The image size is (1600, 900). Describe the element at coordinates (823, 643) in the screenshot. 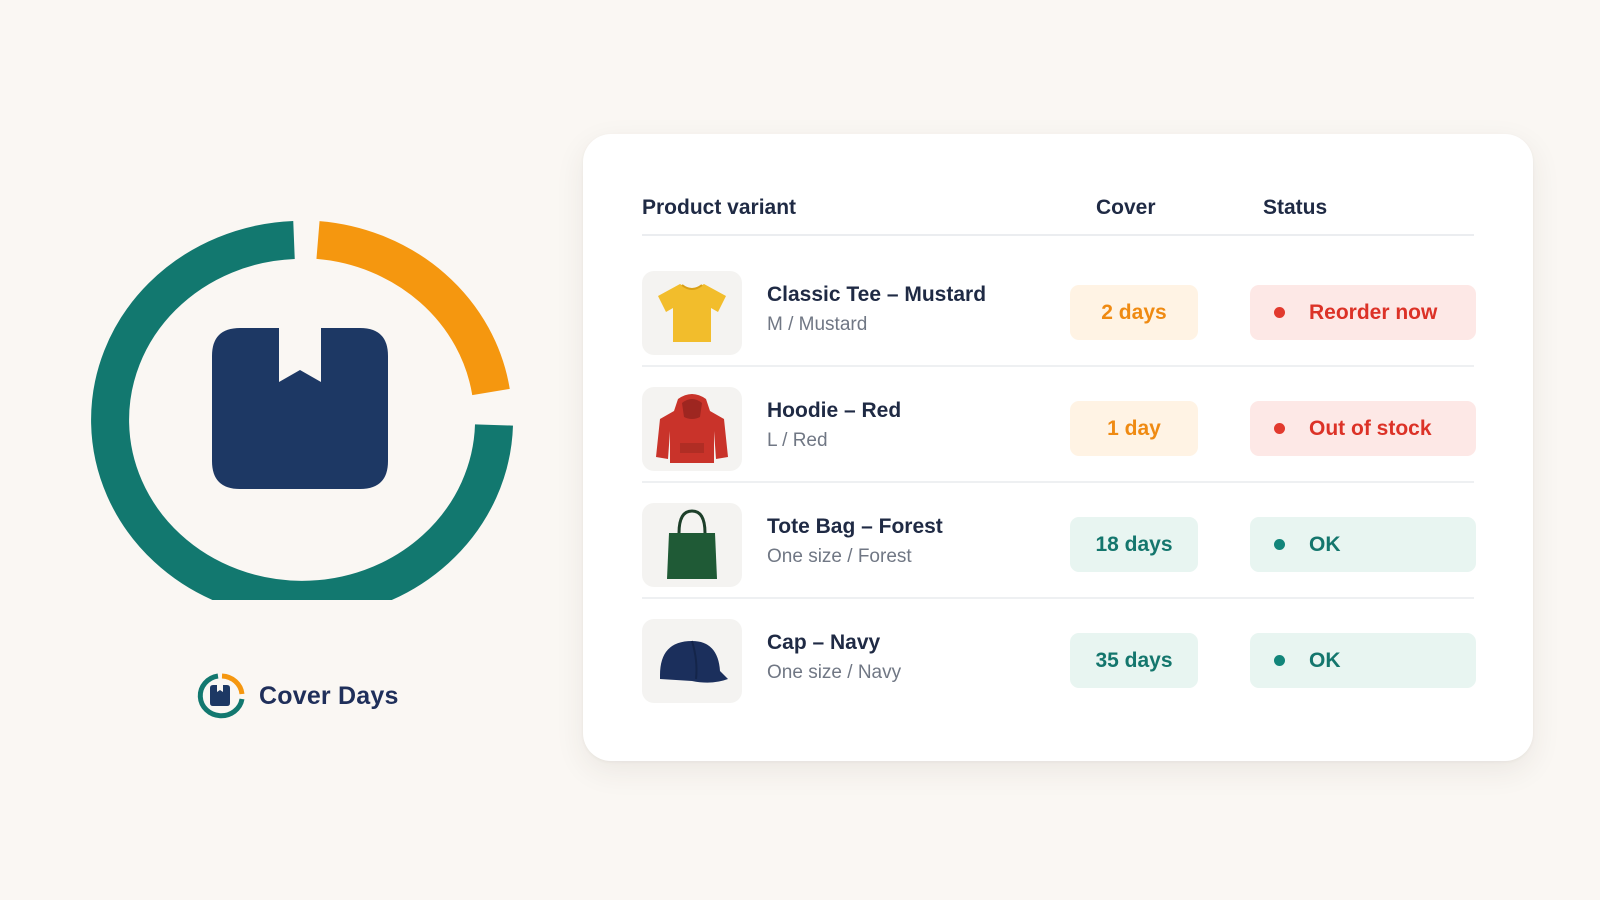

I see `product-name: Cap – Navy` at that location.